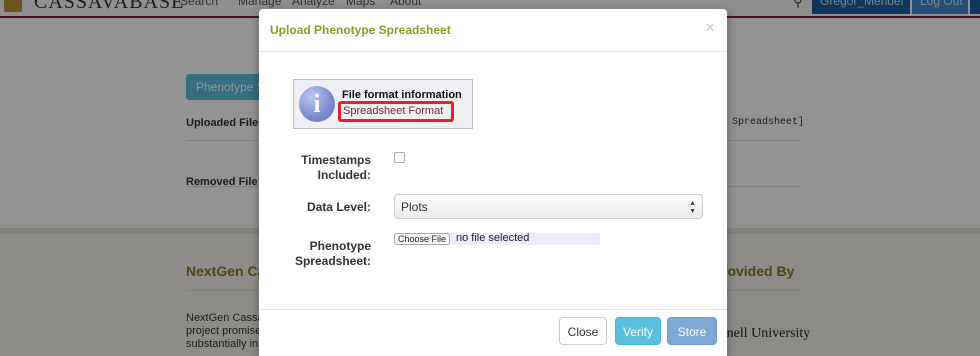 This screenshot has height=356, width=980. What do you see at coordinates (360, 30) in the screenshot?
I see `modal-title: Upload Phenotype Spreadsheet` at bounding box center [360, 30].